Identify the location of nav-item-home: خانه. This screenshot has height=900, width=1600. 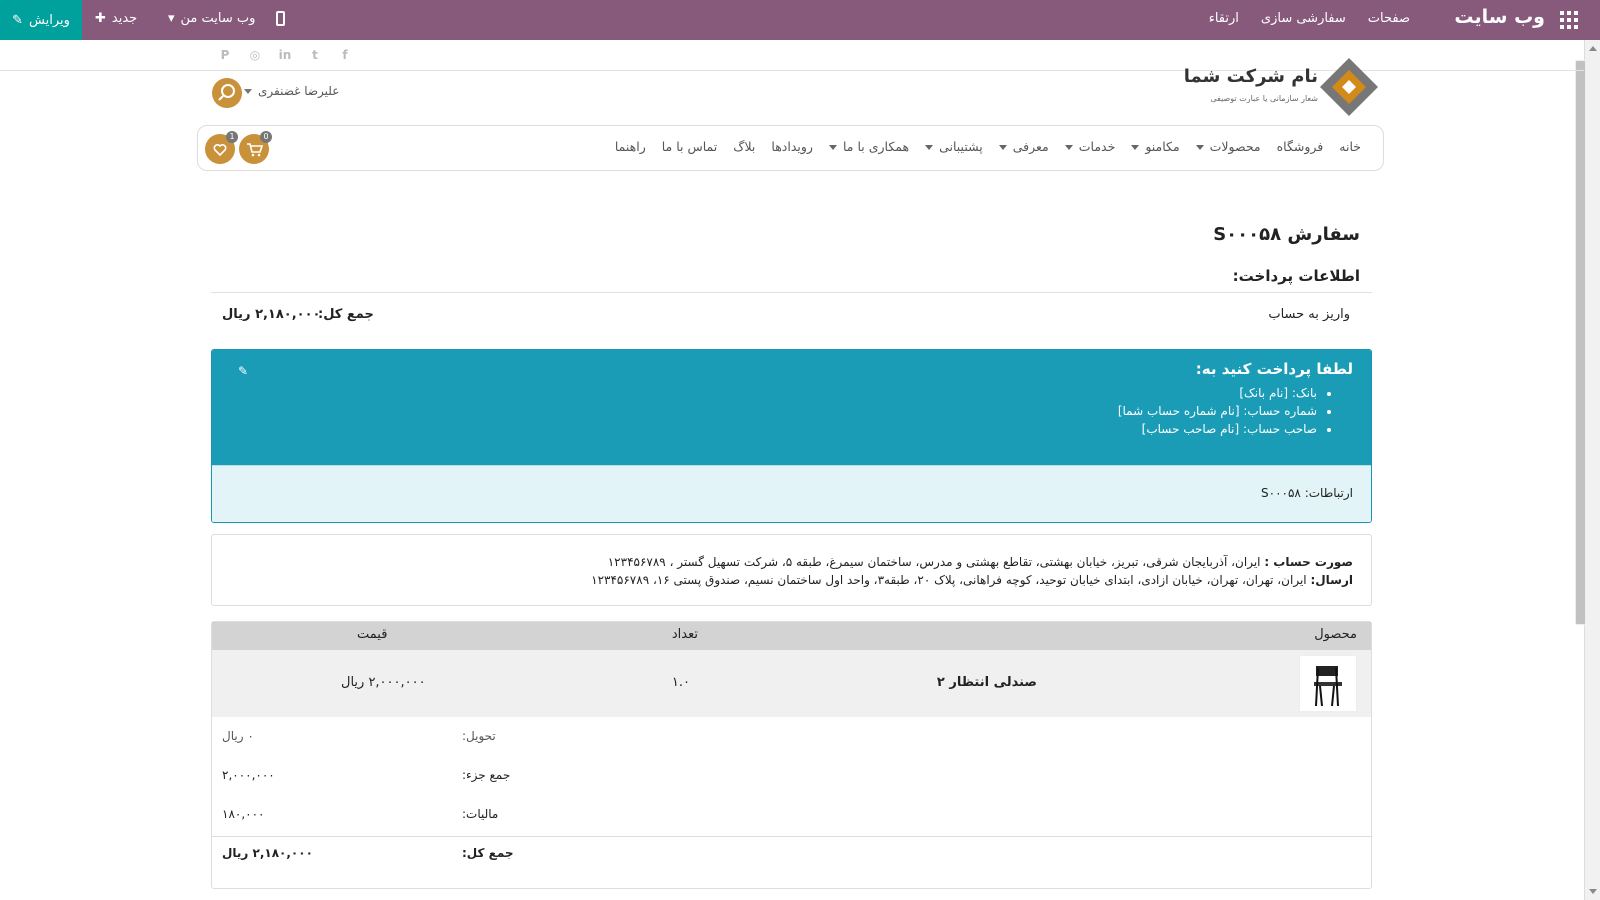
(1350, 146).